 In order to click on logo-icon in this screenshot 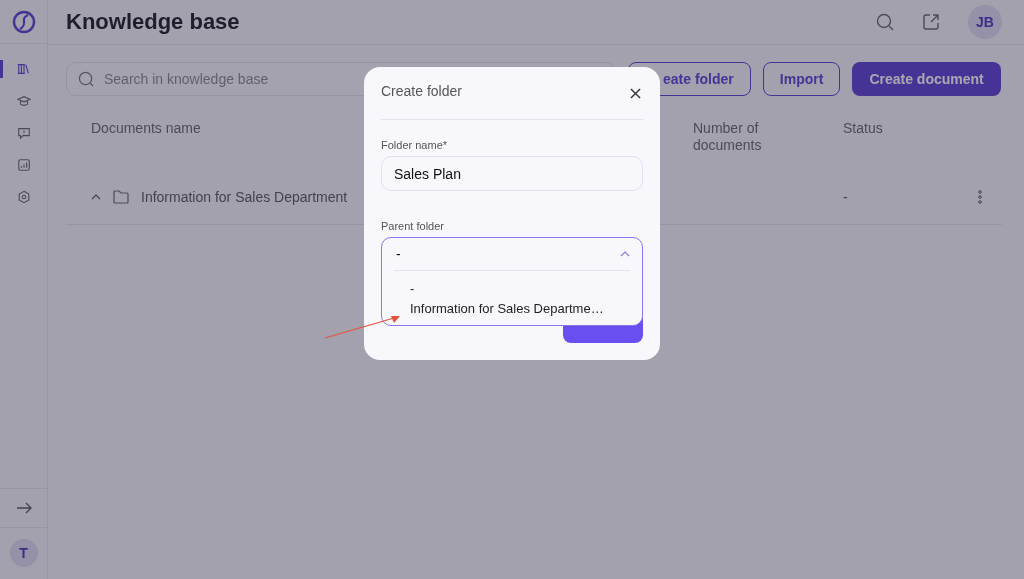, I will do `click(23, 21)`.